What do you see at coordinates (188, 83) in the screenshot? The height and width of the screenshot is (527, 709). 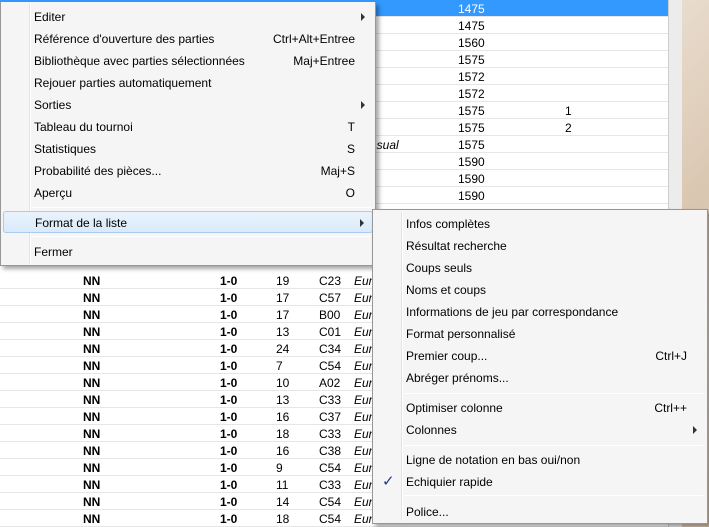 I see `menu-item-rejouer-parties-automatiquement: Rejouer parties automatiquement` at bounding box center [188, 83].